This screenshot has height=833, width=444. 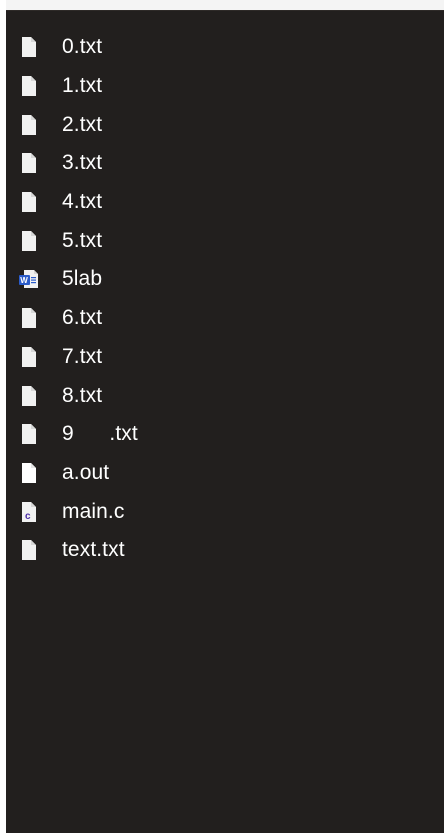 I want to click on executable-file-icon, so click(x=29, y=473).